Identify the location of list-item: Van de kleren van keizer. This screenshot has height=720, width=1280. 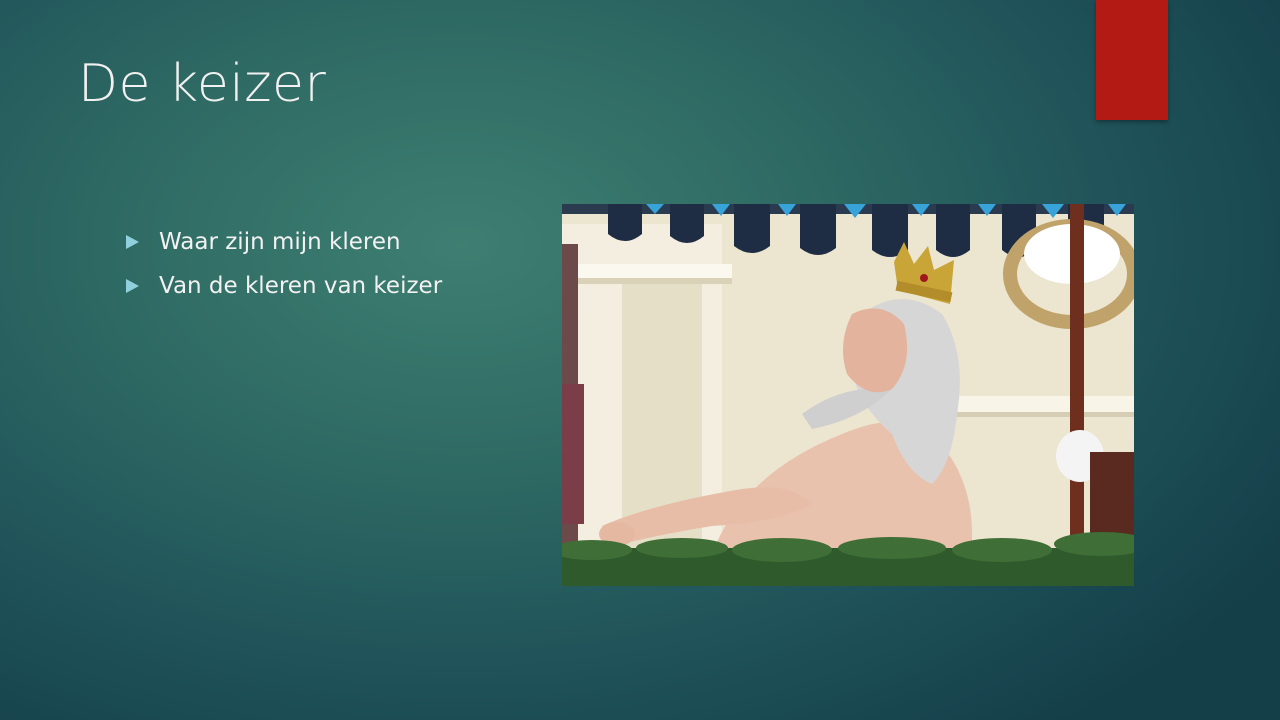
(284, 286).